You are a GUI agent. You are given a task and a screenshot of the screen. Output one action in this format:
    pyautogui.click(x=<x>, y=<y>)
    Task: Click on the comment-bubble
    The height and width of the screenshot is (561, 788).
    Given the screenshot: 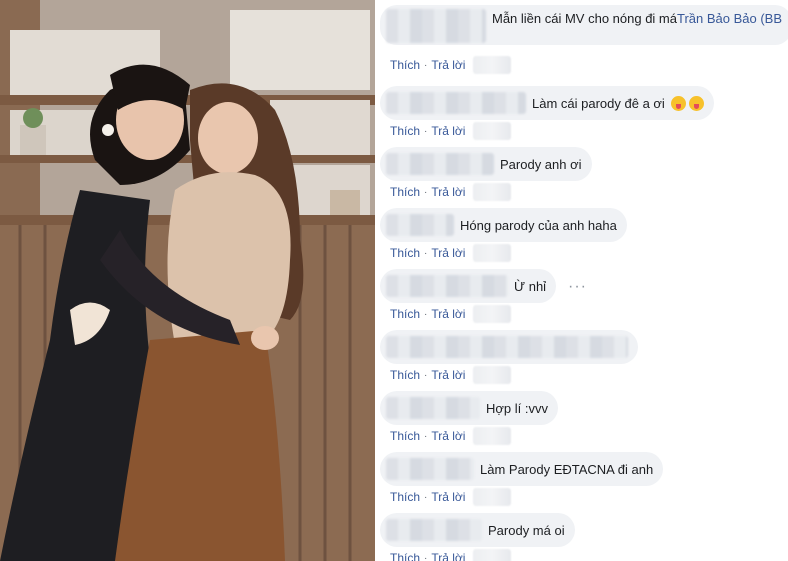 What is the action you would take?
    pyautogui.click(x=509, y=347)
    